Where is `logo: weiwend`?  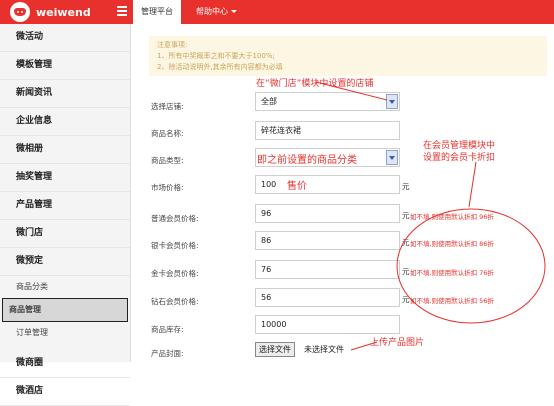 logo: weiwend is located at coordinates (65, 12).